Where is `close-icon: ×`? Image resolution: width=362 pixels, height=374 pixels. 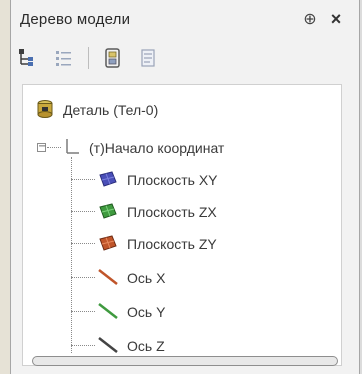
close-icon: × is located at coordinates (336, 19).